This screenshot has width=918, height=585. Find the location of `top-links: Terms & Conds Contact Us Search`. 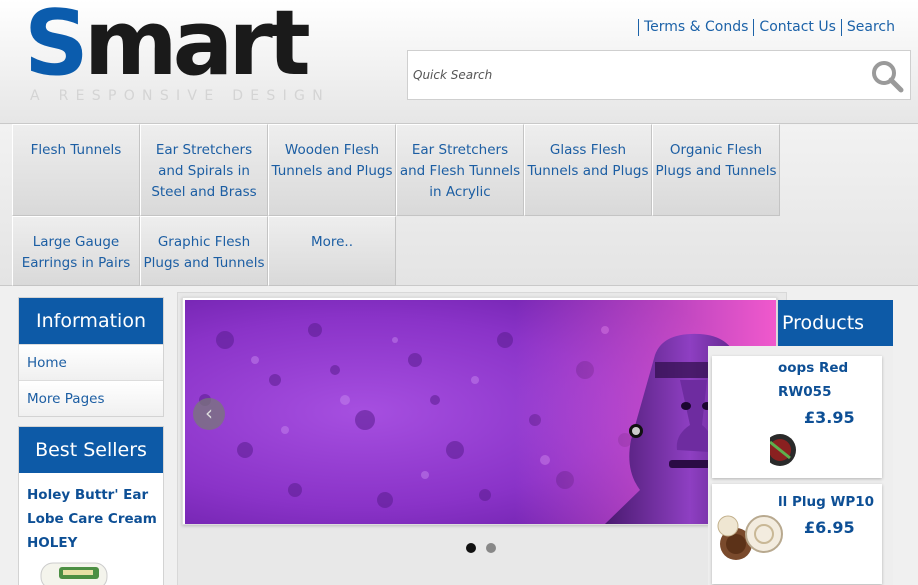

top-links: Terms & Conds Contact Us Search is located at coordinates (768, 27).